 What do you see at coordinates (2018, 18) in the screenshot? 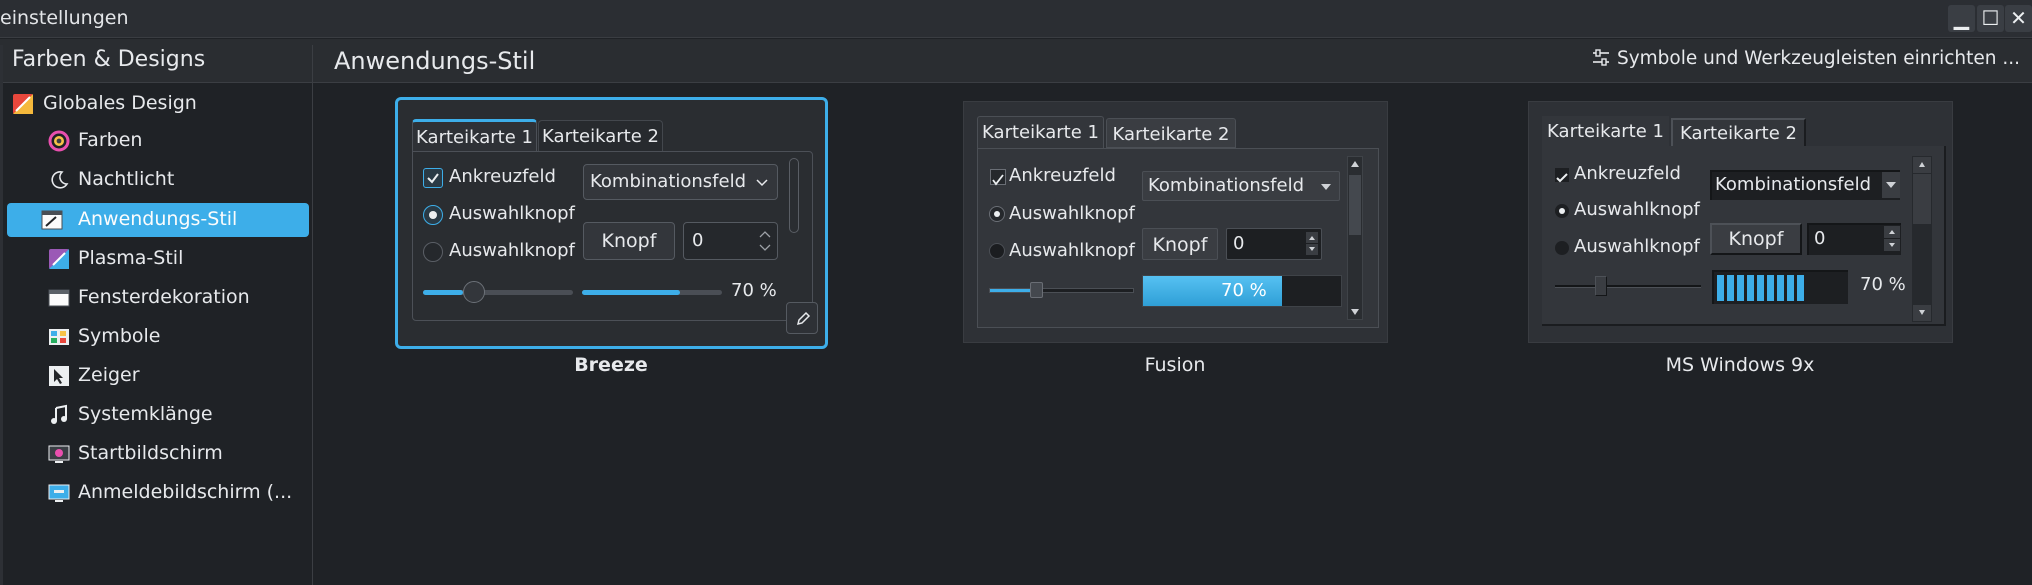
I see `close-button: ✕` at bounding box center [2018, 18].